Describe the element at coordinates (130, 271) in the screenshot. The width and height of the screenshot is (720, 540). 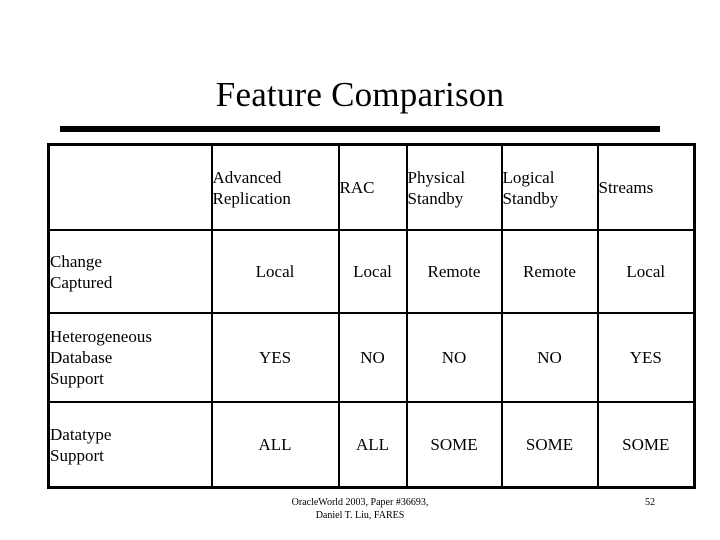
I see `row-label-change-captured: Change Captured` at that location.